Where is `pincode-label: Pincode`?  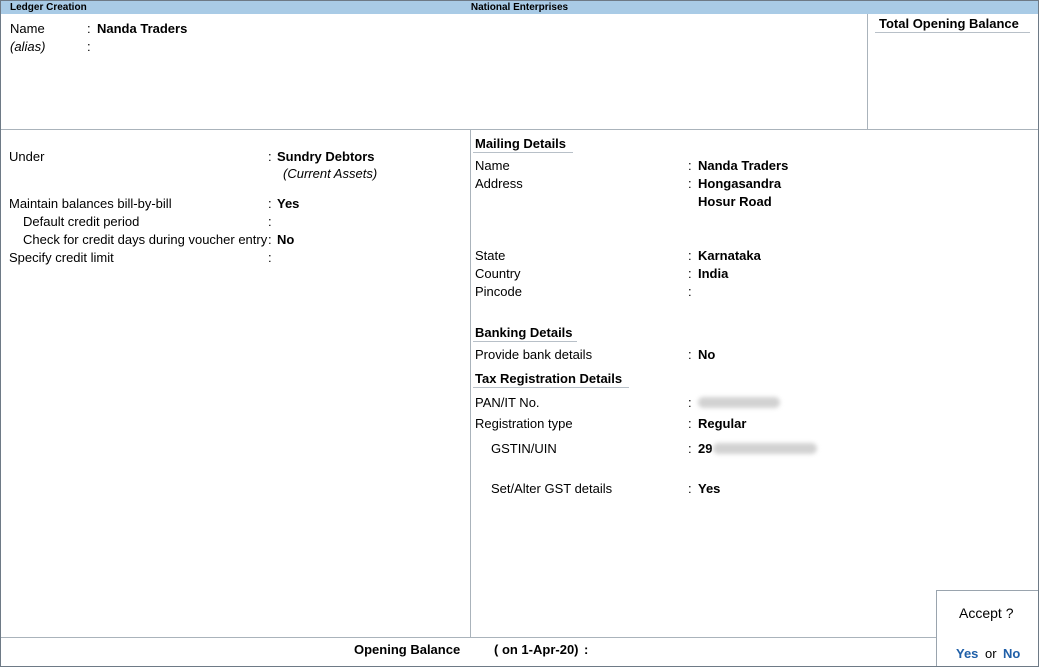
pincode-label: Pincode is located at coordinates (498, 291).